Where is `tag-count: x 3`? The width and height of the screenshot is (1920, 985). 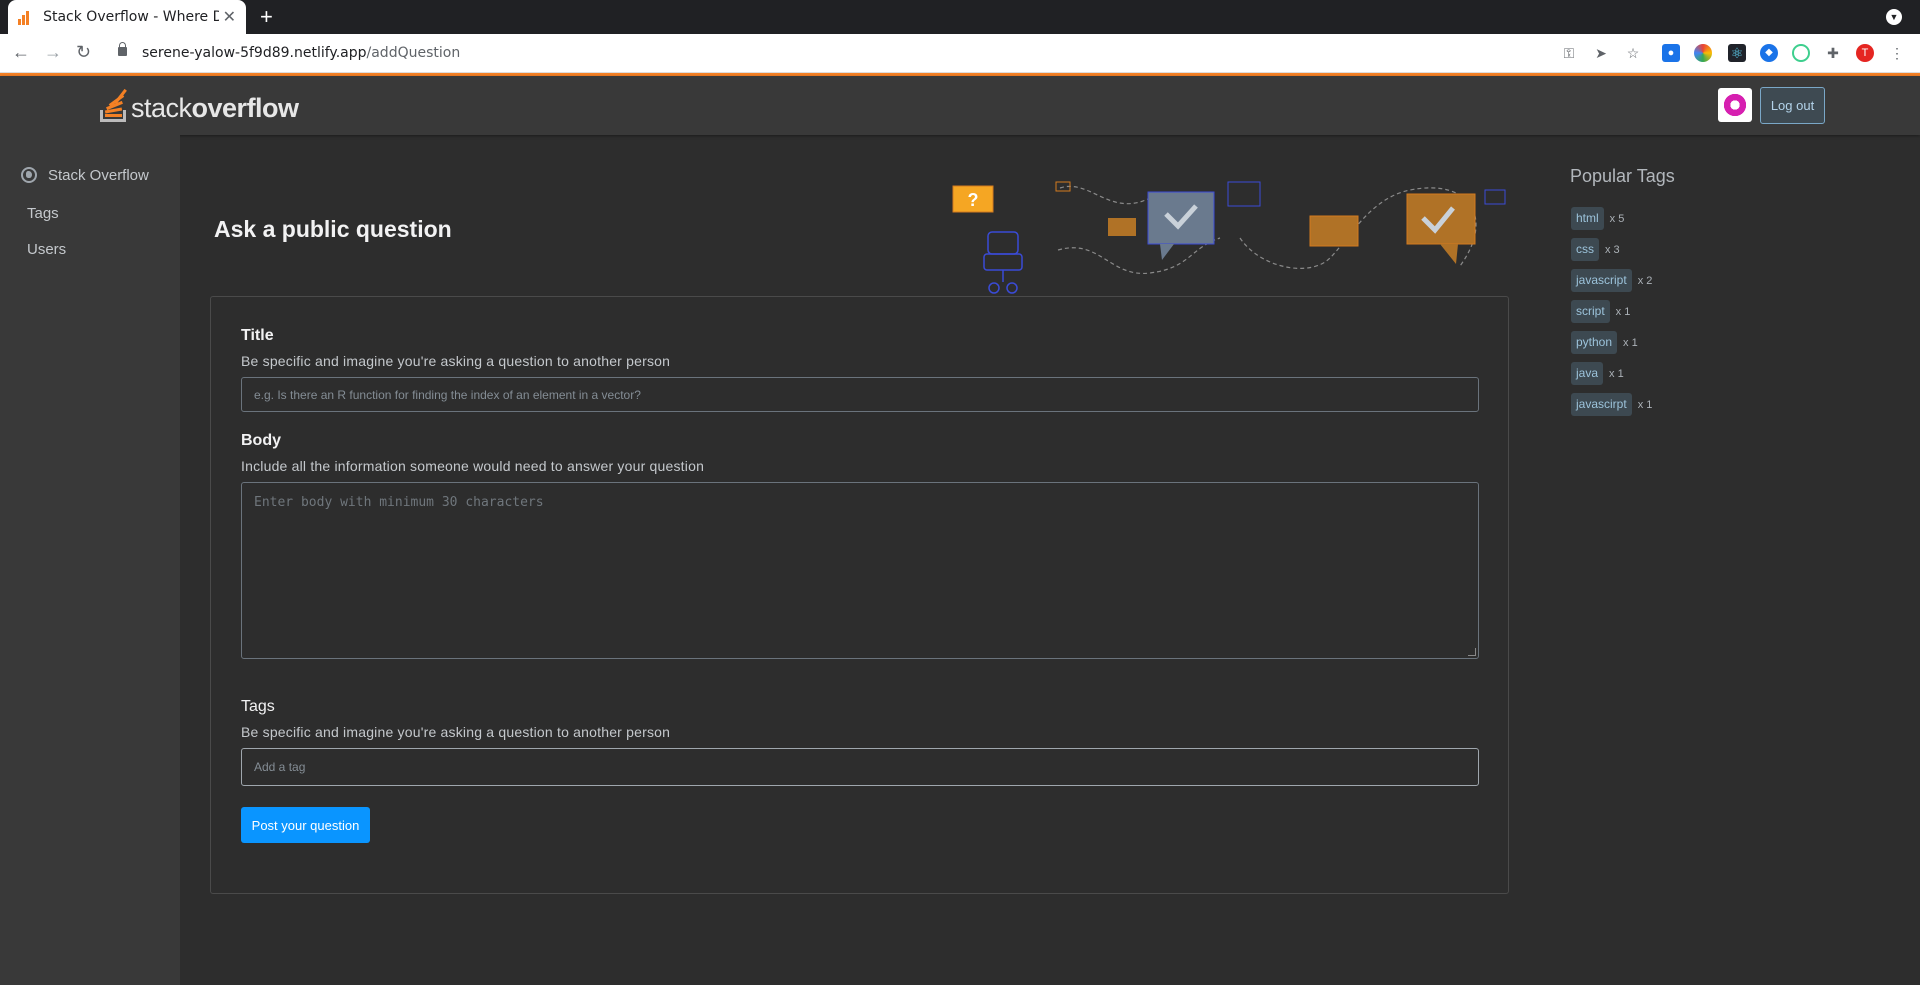
tag-count: x 3 is located at coordinates (1612, 249).